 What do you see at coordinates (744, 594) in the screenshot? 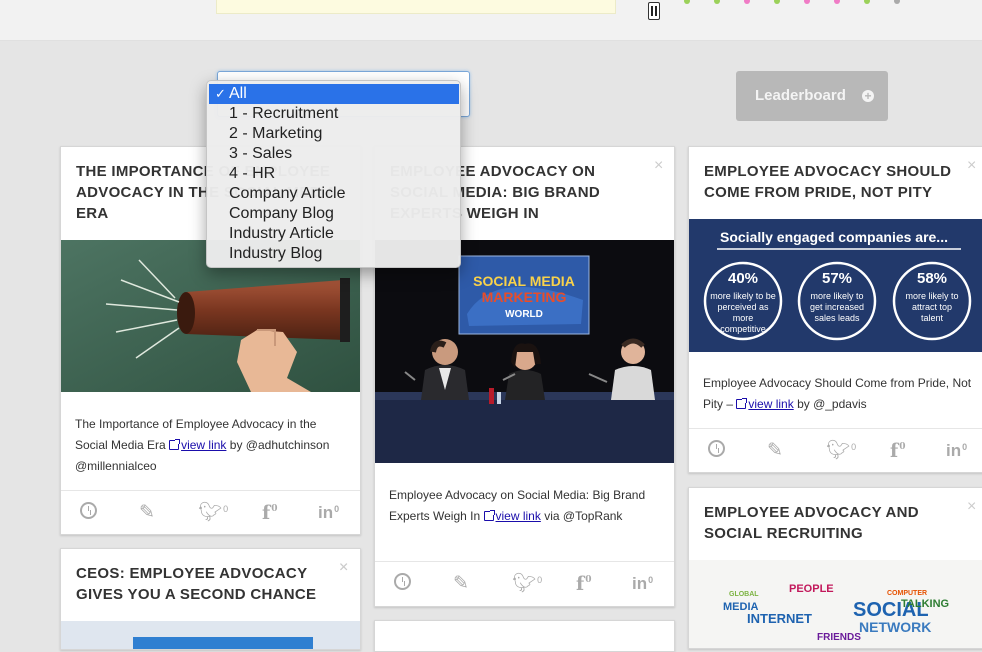
I see `cloud-word: GLOBAL` at bounding box center [744, 594].